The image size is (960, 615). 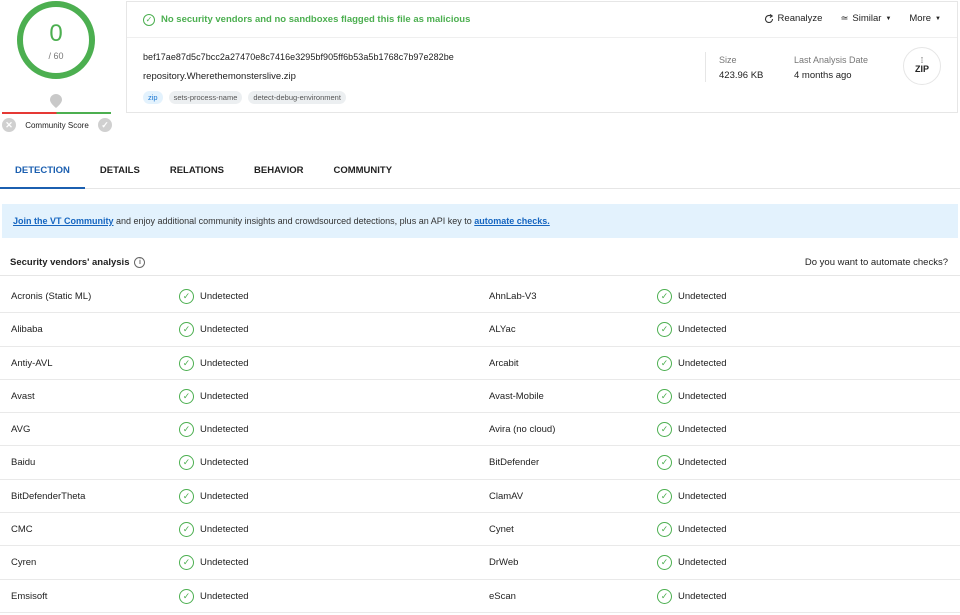 What do you see at coordinates (480, 330) in the screenshot?
I see `table-row: Alibaba ✓ Undetected ALYac ✓ Undetected` at bounding box center [480, 330].